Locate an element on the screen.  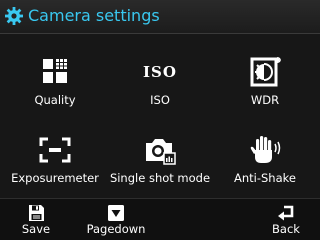
iso-icon: ISO is located at coordinates (160, 72).